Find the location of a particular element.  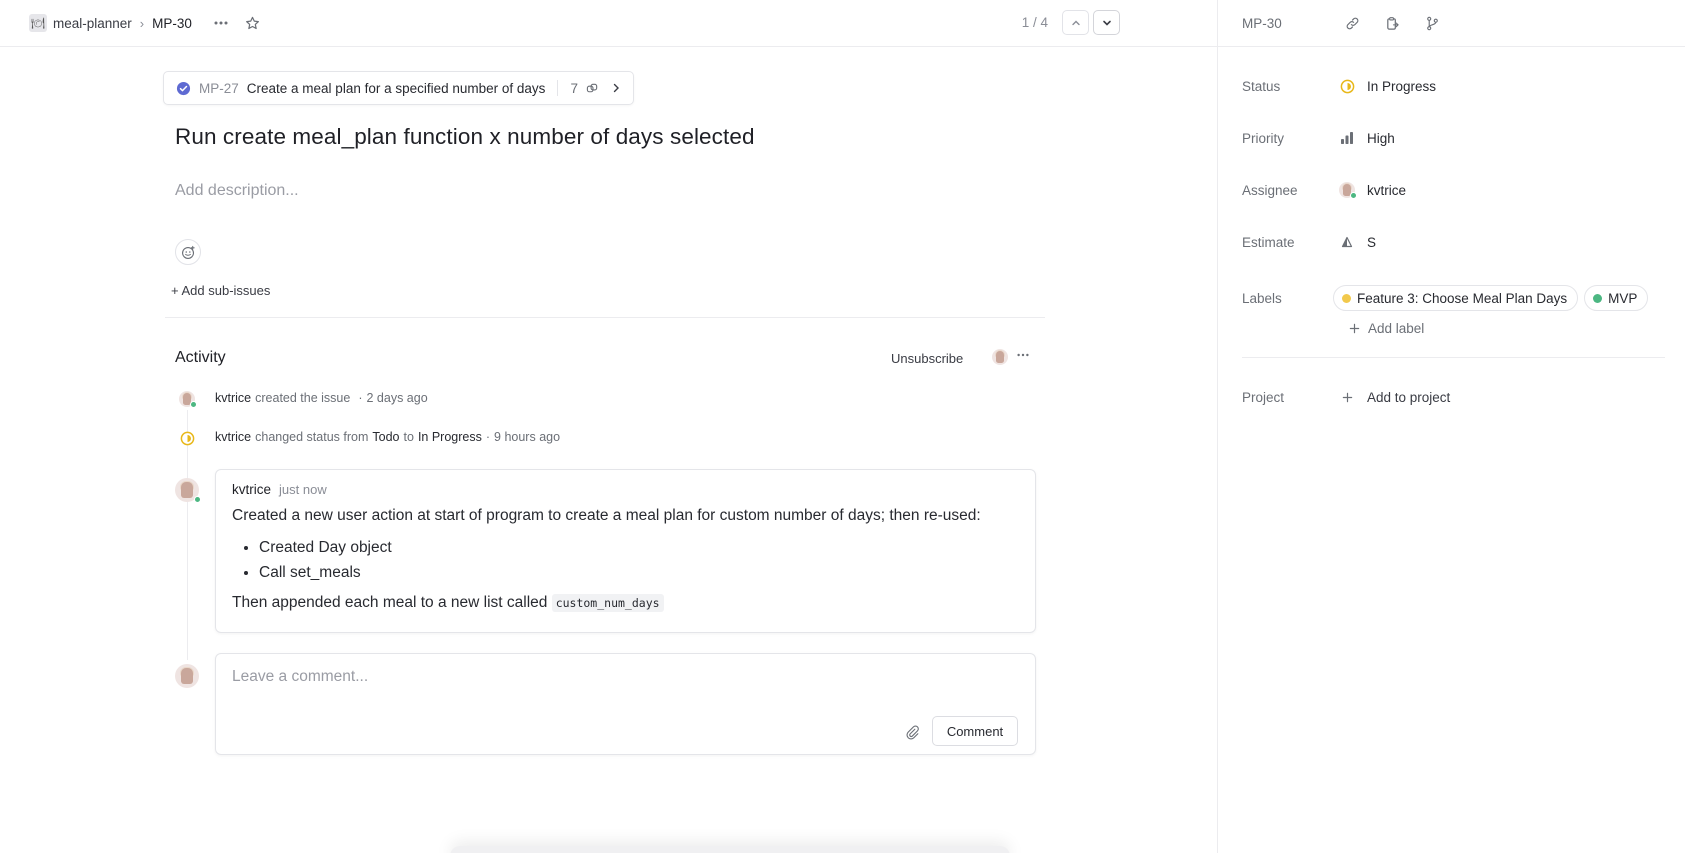

priority-bars-icon is located at coordinates (1347, 138).